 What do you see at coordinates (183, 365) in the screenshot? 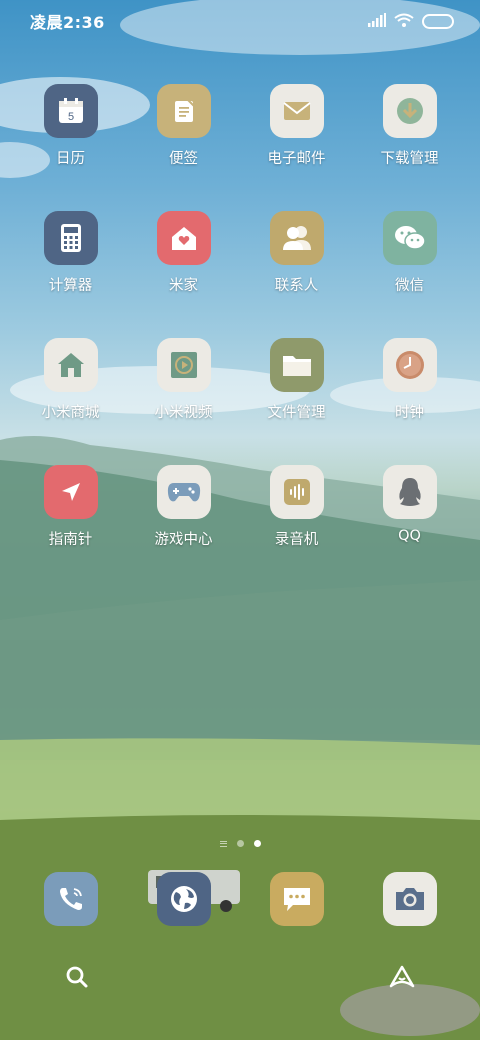
I see `video-icon` at bounding box center [183, 365].